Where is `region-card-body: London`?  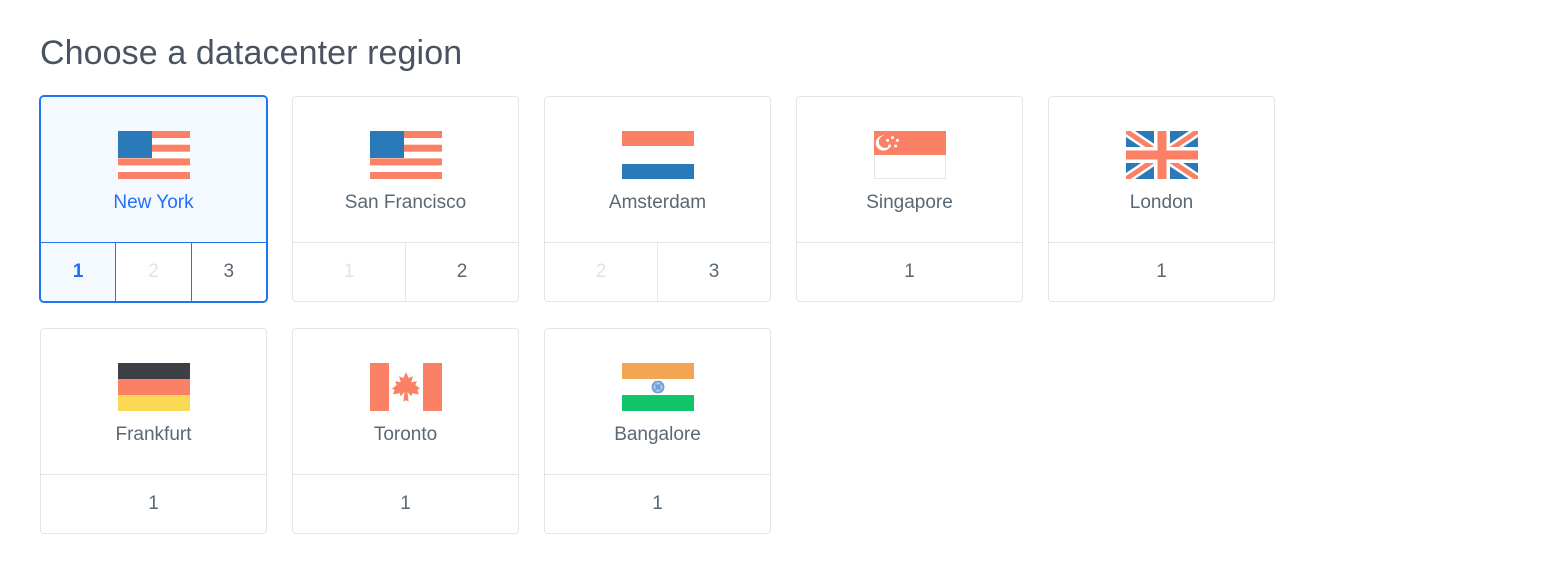 region-card-body: London is located at coordinates (1161, 169).